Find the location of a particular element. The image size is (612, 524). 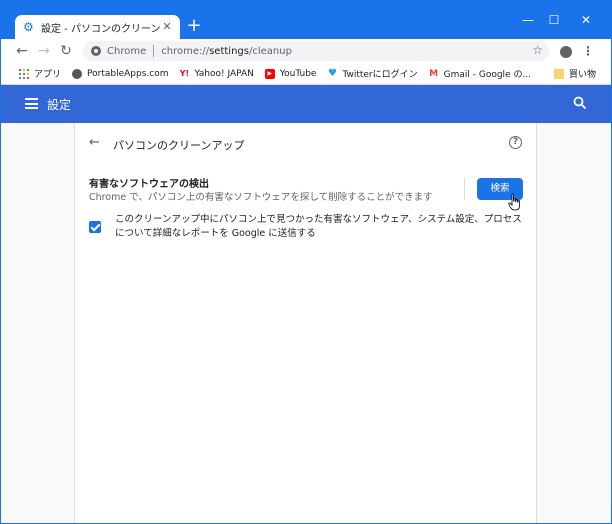

back-arrow-icon: ← is located at coordinates (97, 143).